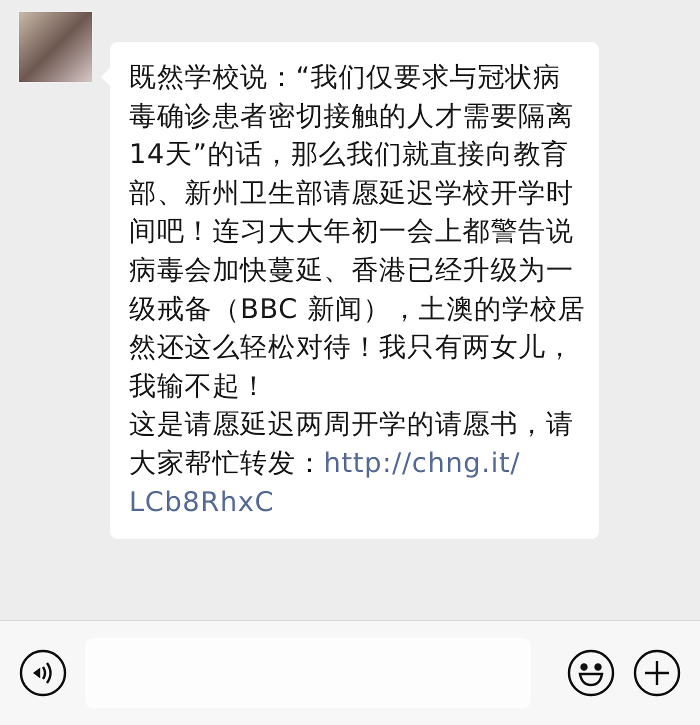  Describe the element at coordinates (43, 673) in the screenshot. I see `voice-icon` at that location.